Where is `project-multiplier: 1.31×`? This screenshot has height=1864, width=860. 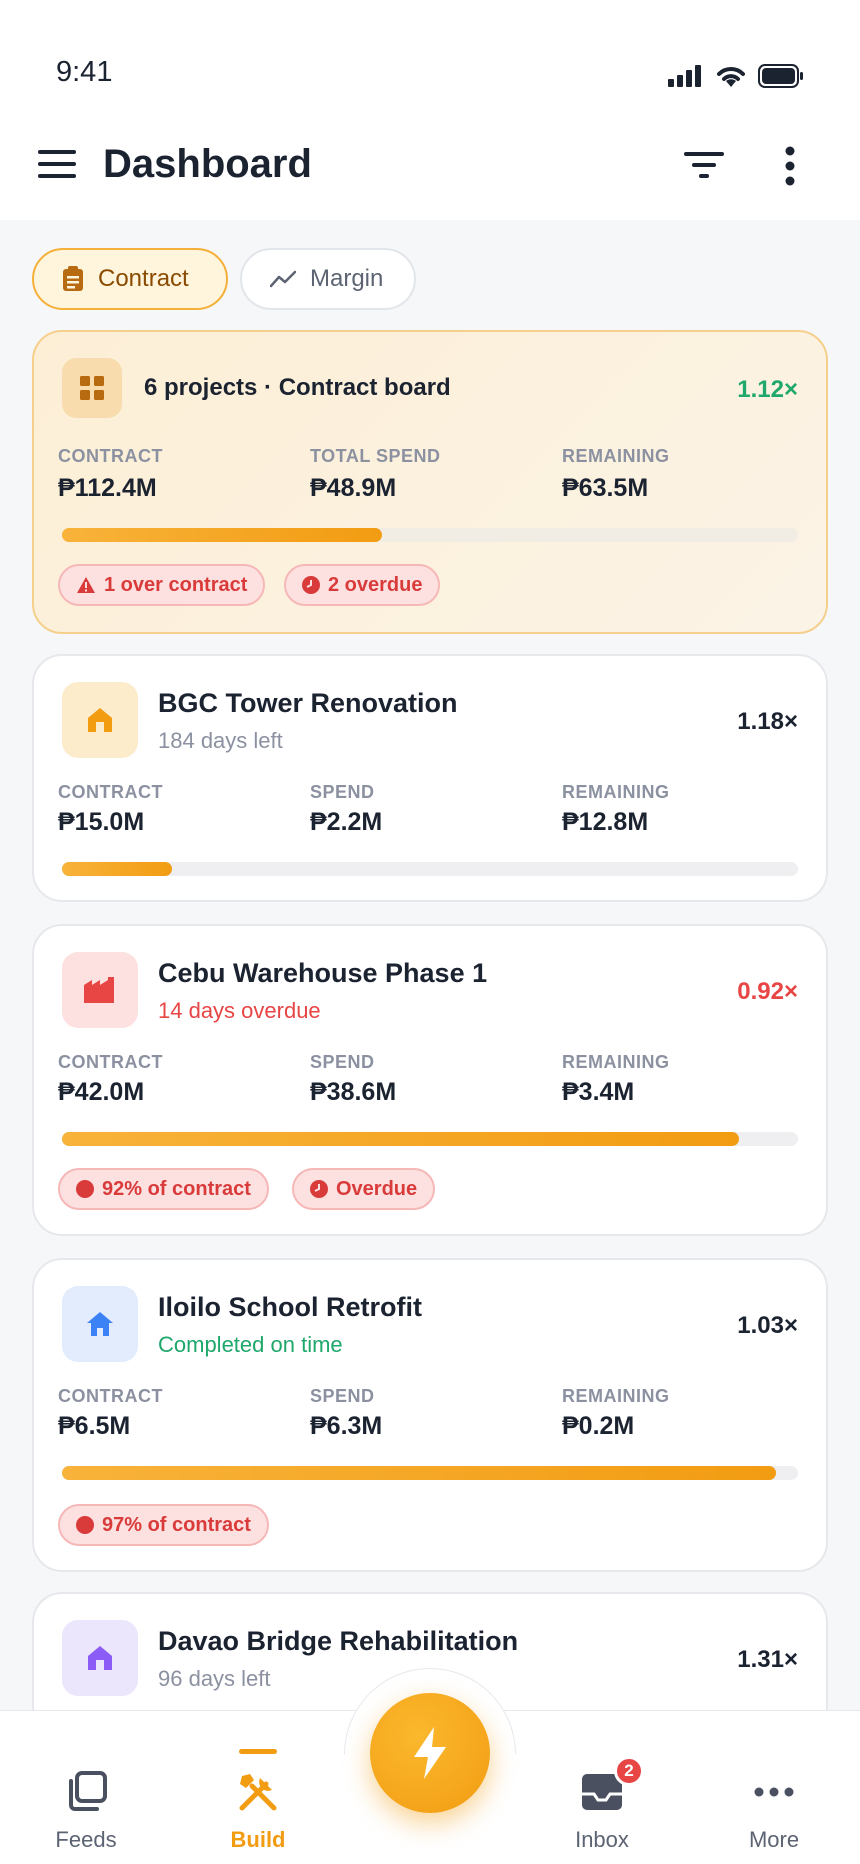 project-multiplier: 1.31× is located at coordinates (767, 1659).